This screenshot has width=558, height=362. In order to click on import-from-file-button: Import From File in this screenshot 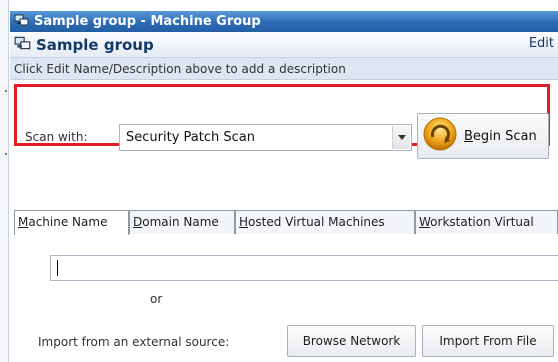, I will do `click(488, 341)`.